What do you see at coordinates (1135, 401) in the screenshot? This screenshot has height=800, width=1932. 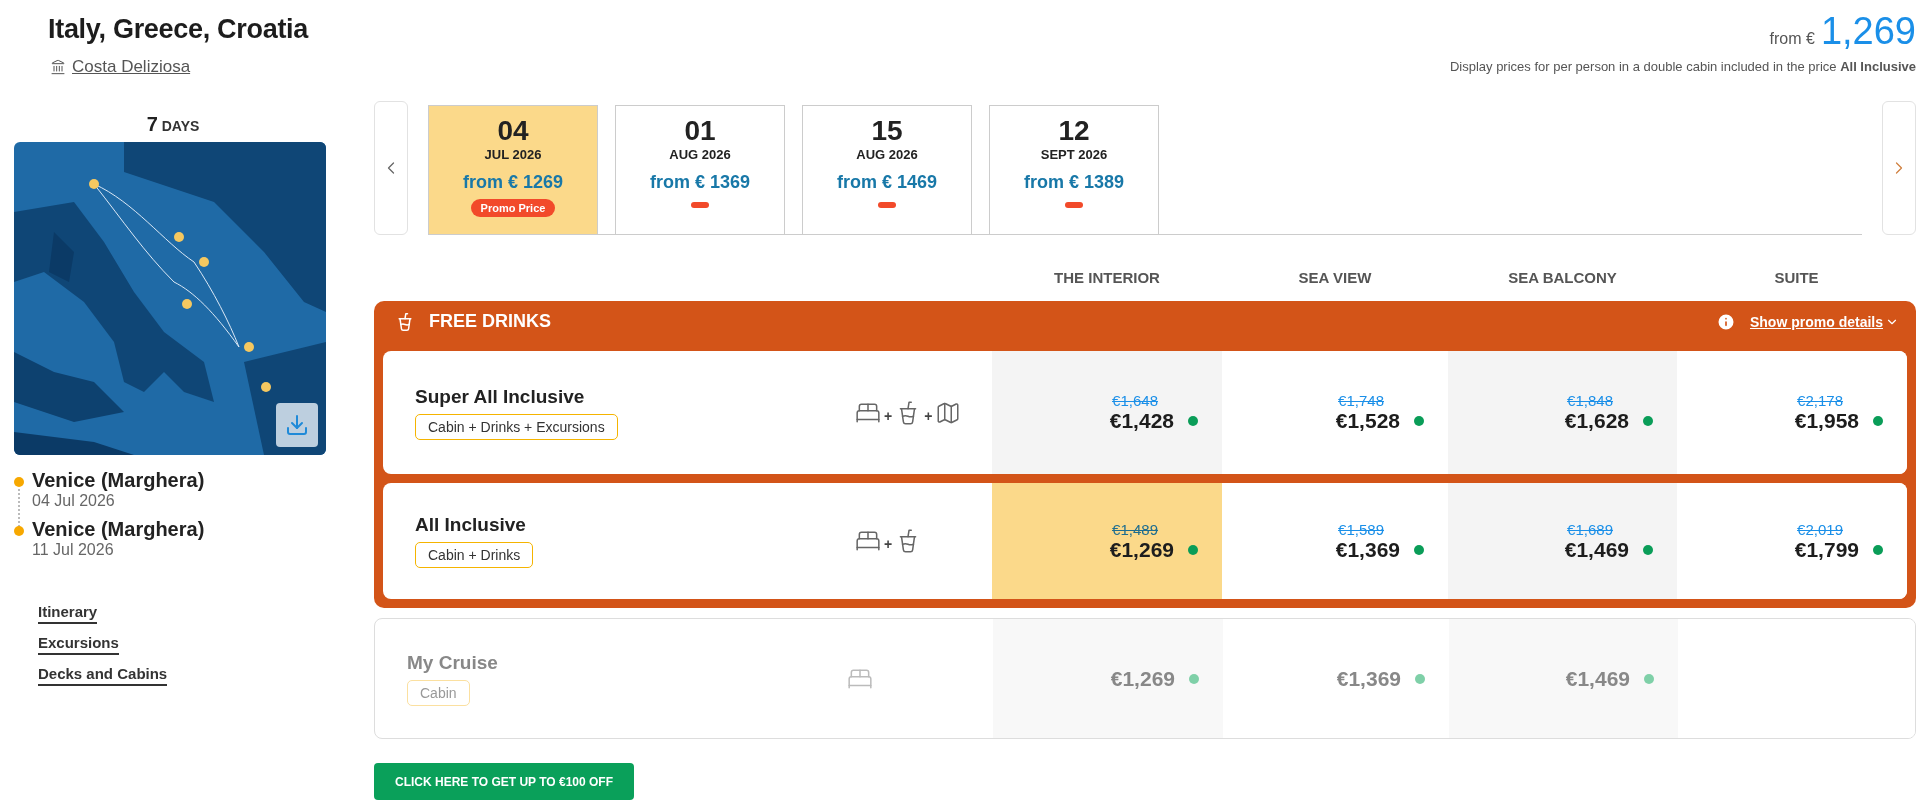 I see `old-price: €1,648` at bounding box center [1135, 401].